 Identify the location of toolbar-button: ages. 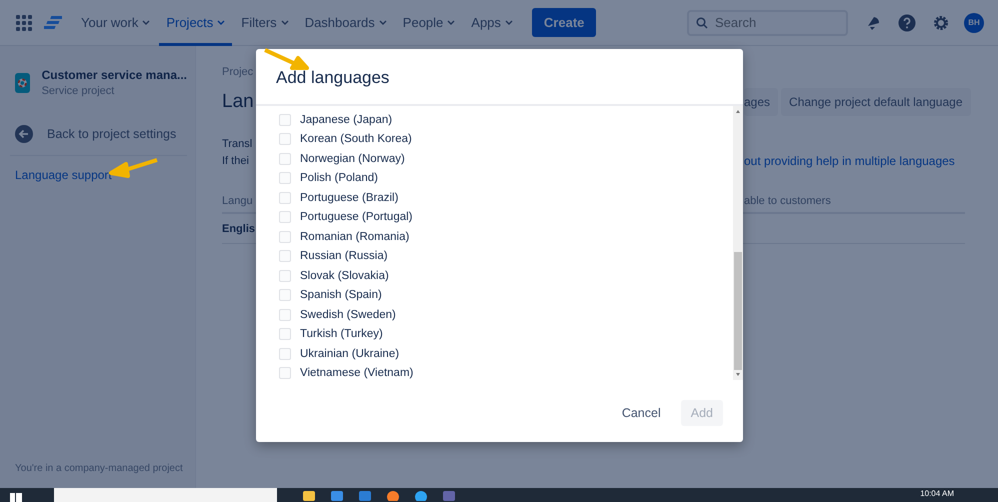
(761, 102).